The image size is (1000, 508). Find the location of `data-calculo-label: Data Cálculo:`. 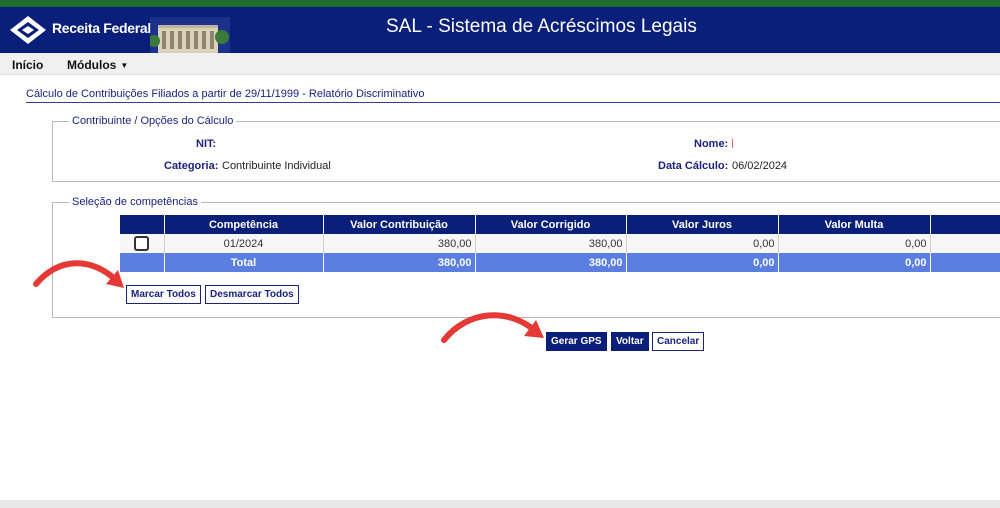

data-calculo-label: Data Cálculo: is located at coordinates (693, 166).